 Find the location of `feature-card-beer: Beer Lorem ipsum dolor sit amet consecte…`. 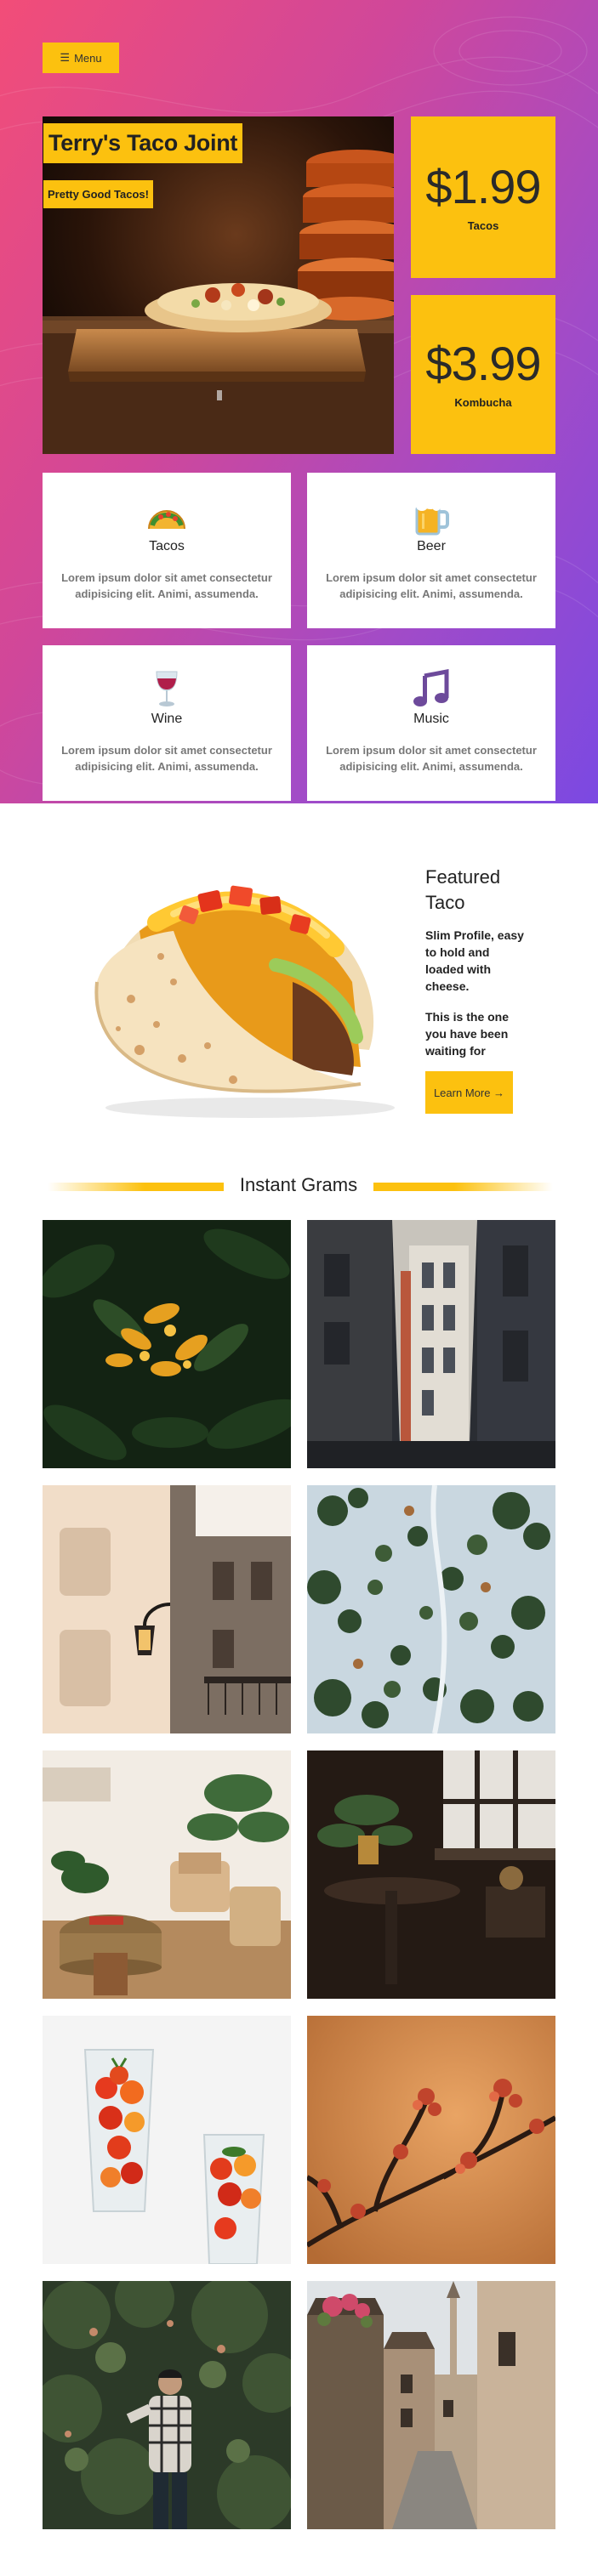

feature-card-beer: Beer Lorem ipsum dolor sit amet consecte… is located at coordinates (431, 550).